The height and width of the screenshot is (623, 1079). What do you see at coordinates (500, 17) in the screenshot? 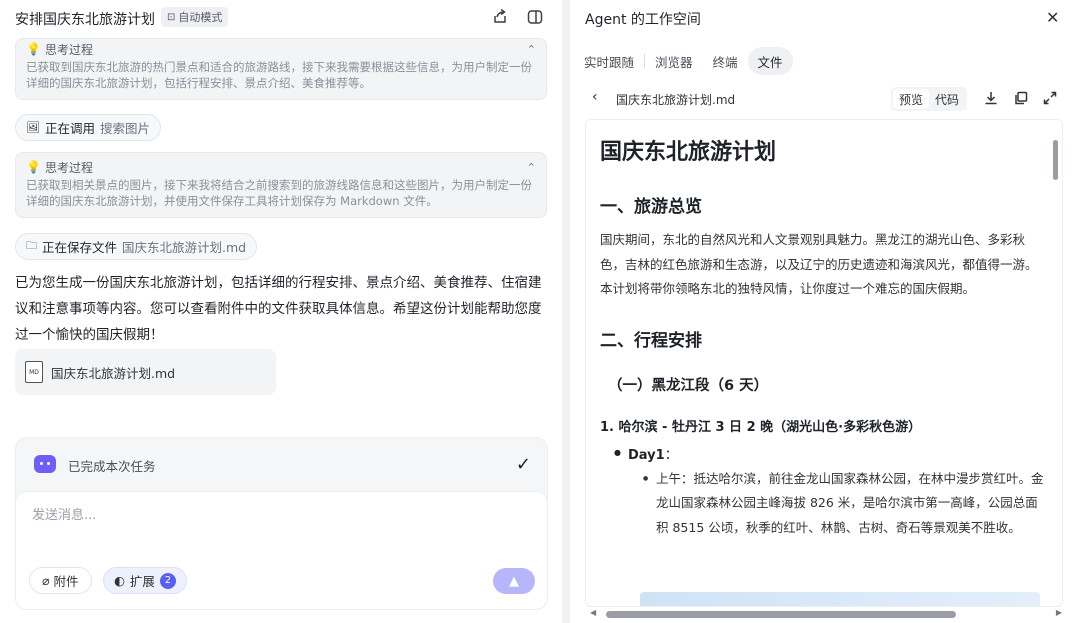
I see `share-icon` at bounding box center [500, 17].